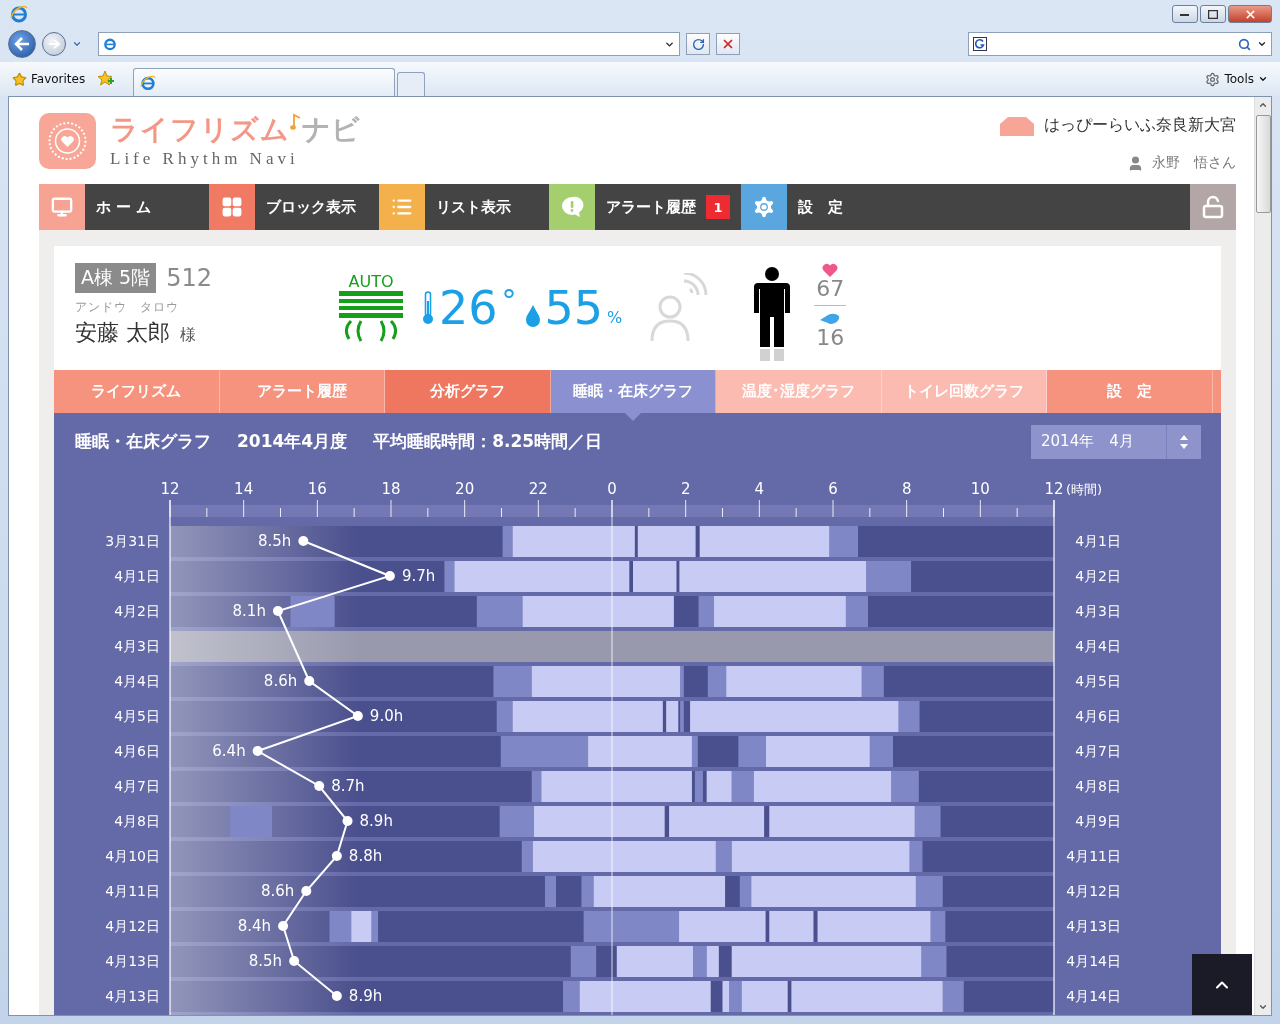  I want to click on monitor-icon, so click(62, 207).